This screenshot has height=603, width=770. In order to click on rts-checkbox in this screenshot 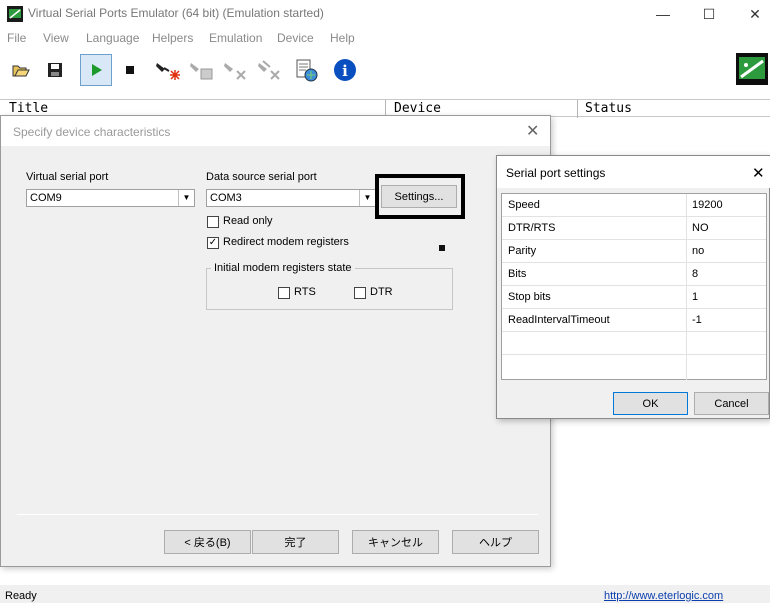, I will do `click(284, 293)`.